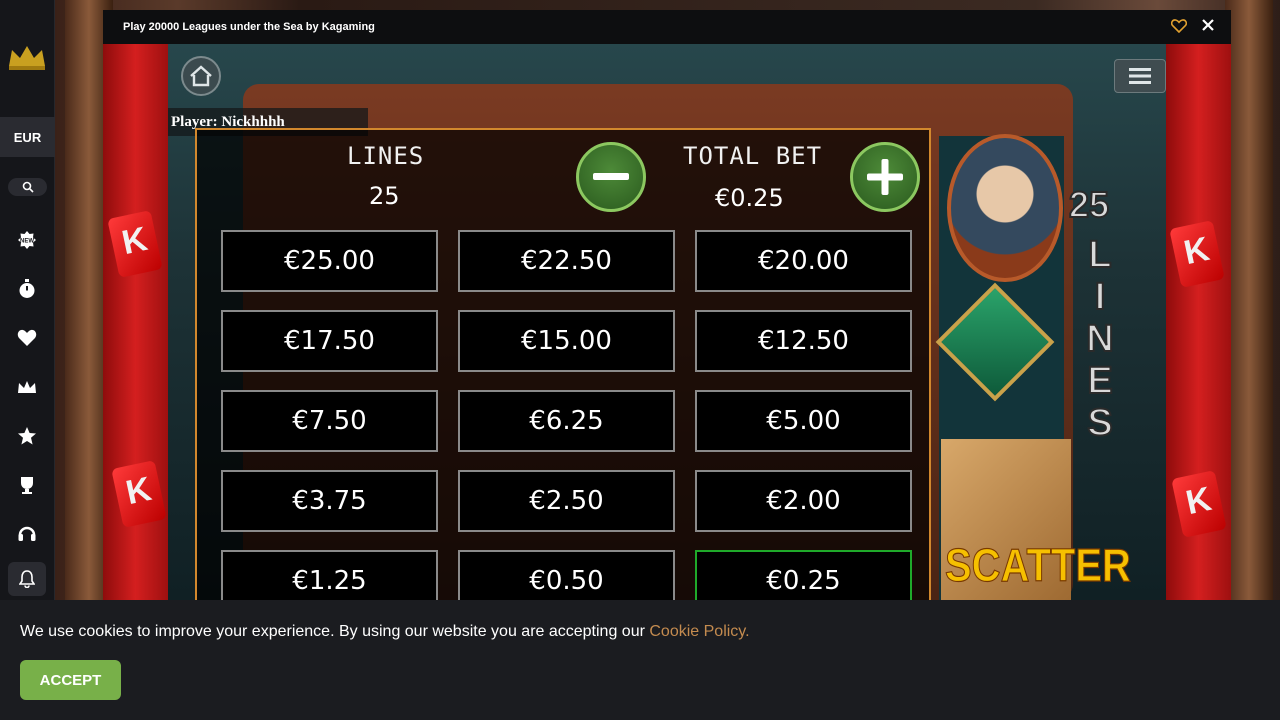 The height and width of the screenshot is (720, 1280). I want to click on lines-value: 25, so click(384, 196).